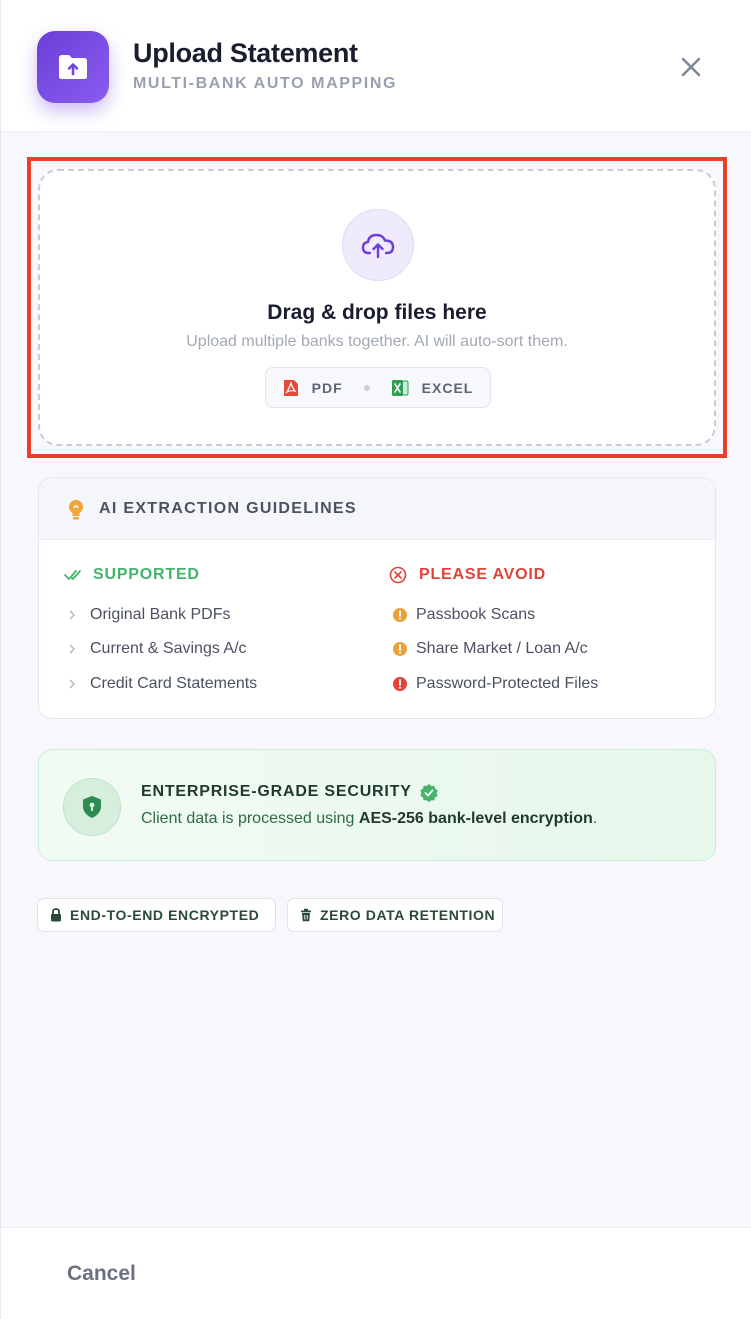 This screenshot has height=1319, width=751. I want to click on cancel-button: Cancel, so click(101, 1274).